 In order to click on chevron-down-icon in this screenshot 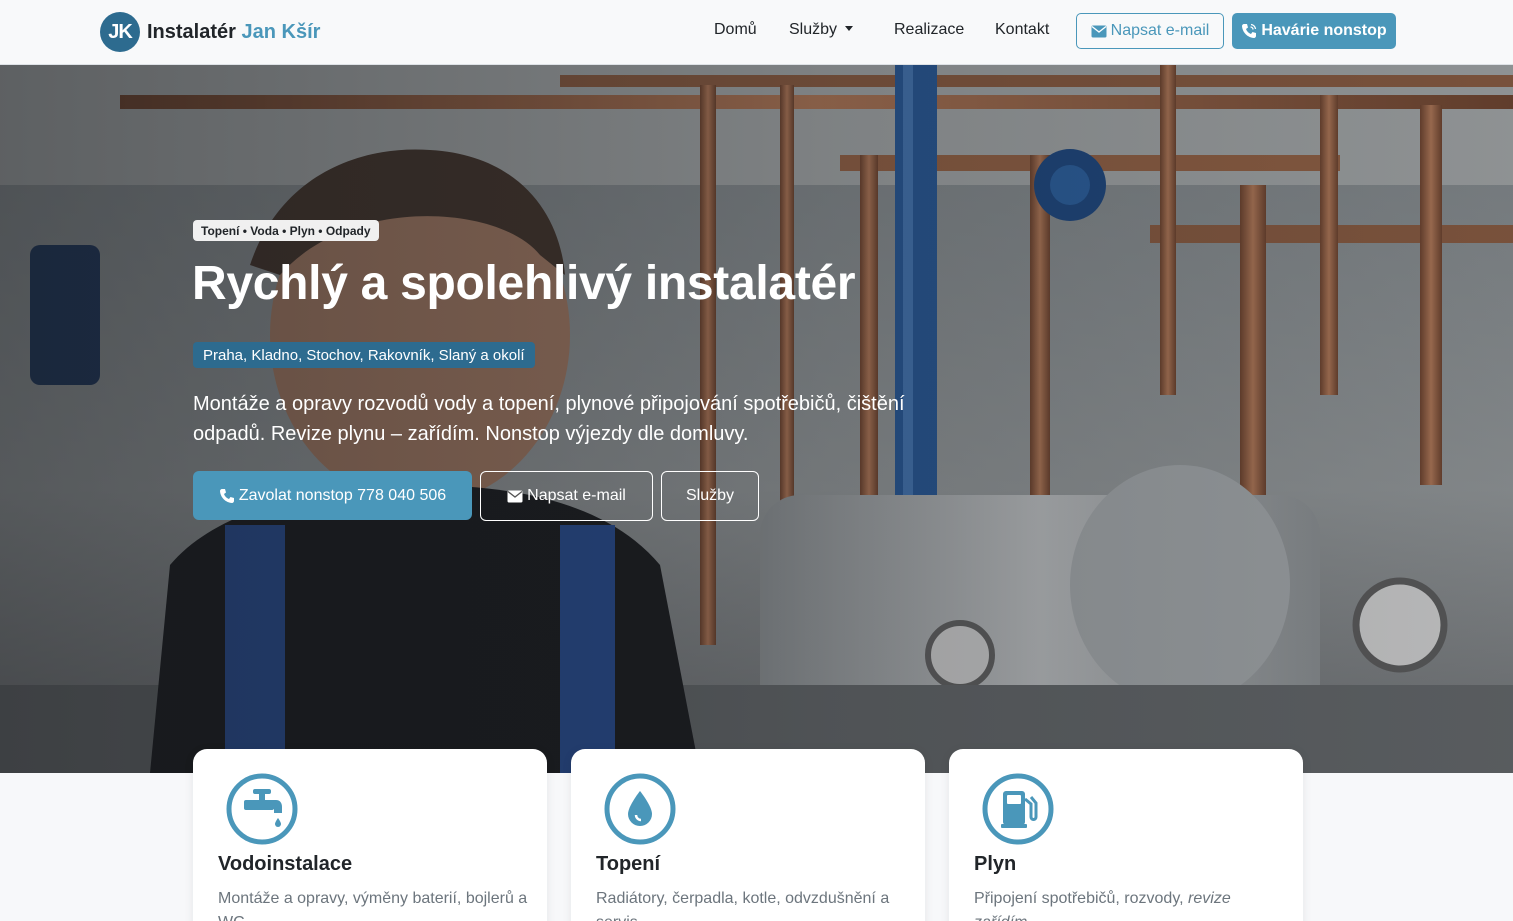, I will do `click(849, 29)`.